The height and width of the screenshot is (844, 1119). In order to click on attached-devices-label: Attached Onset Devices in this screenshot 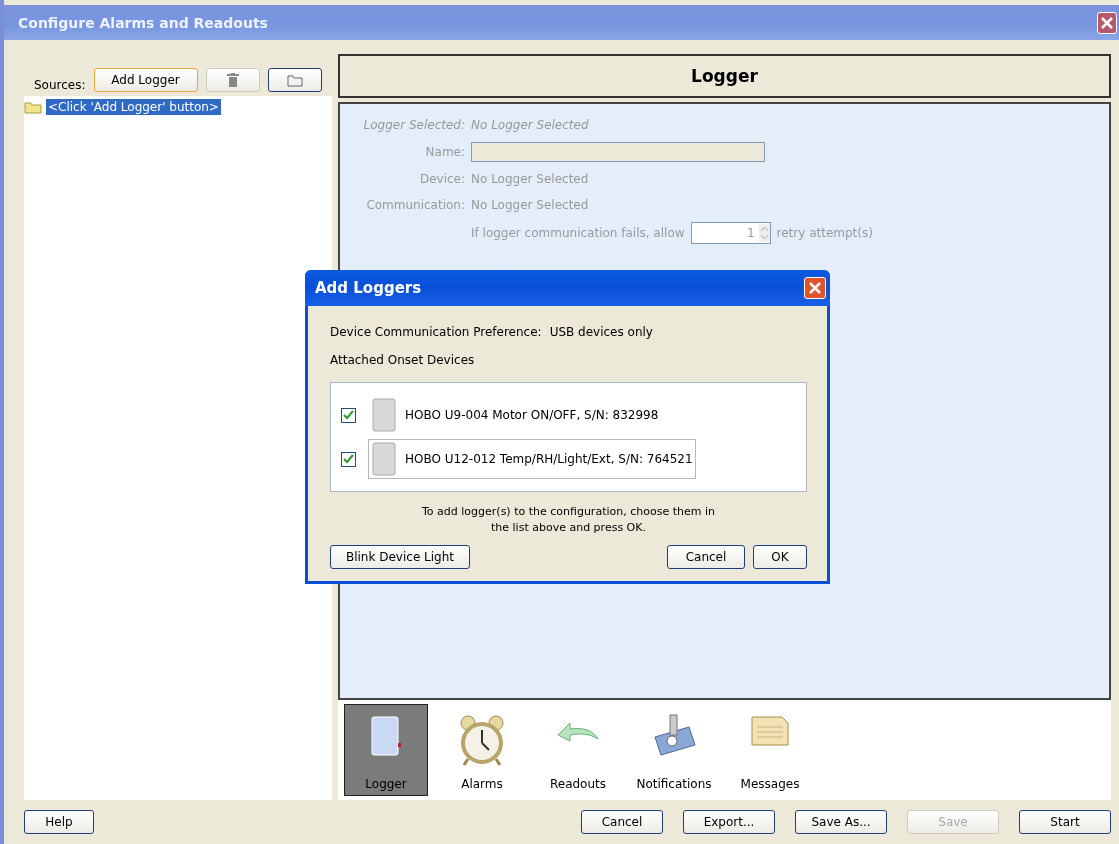, I will do `click(402, 360)`.